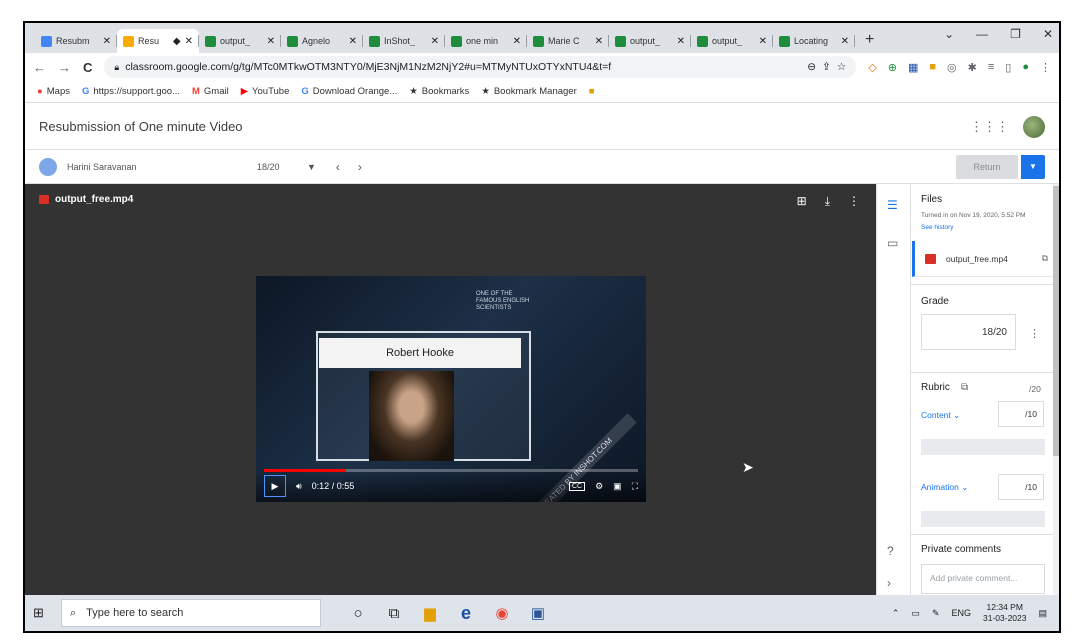 The width and height of the screenshot is (1075, 642). I want to click on download-icon: ⤓, so click(827, 201).